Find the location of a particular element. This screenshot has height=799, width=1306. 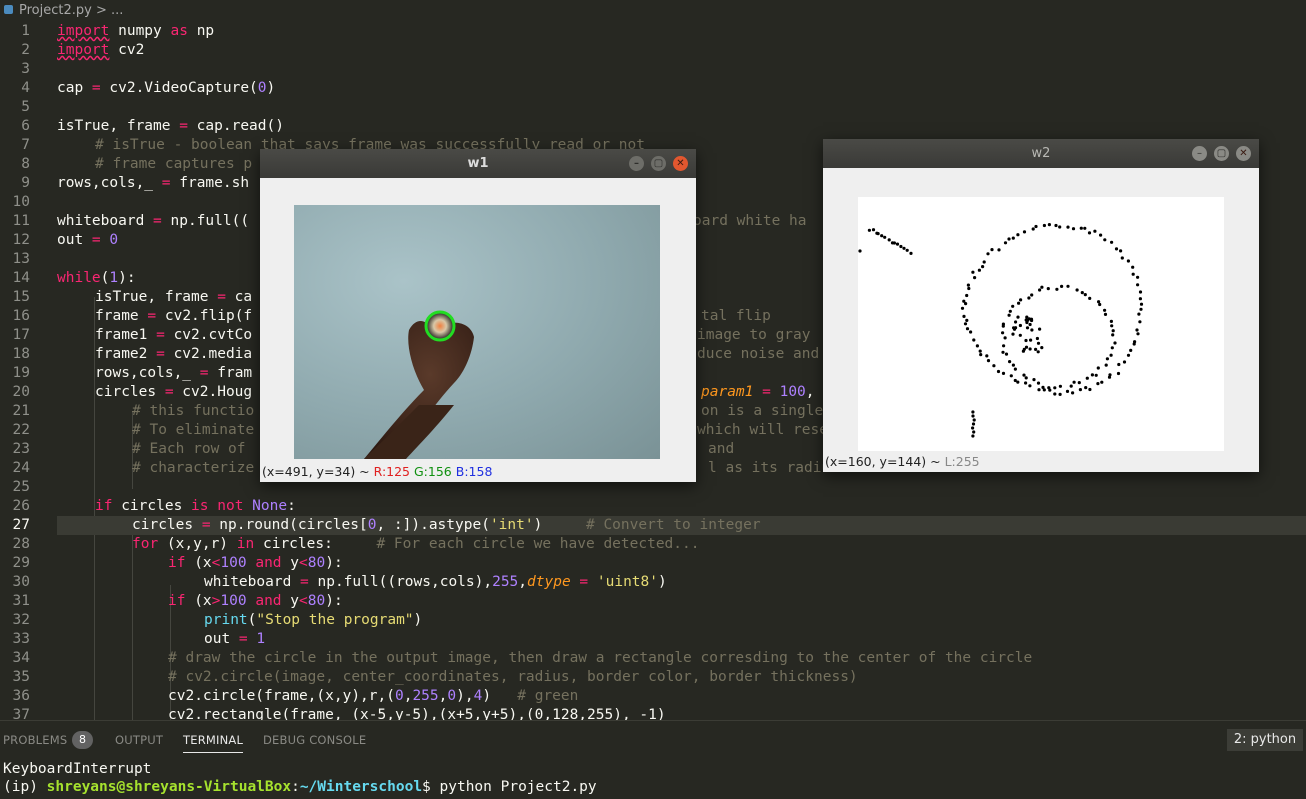

code-token: out is located at coordinates (221, 639).